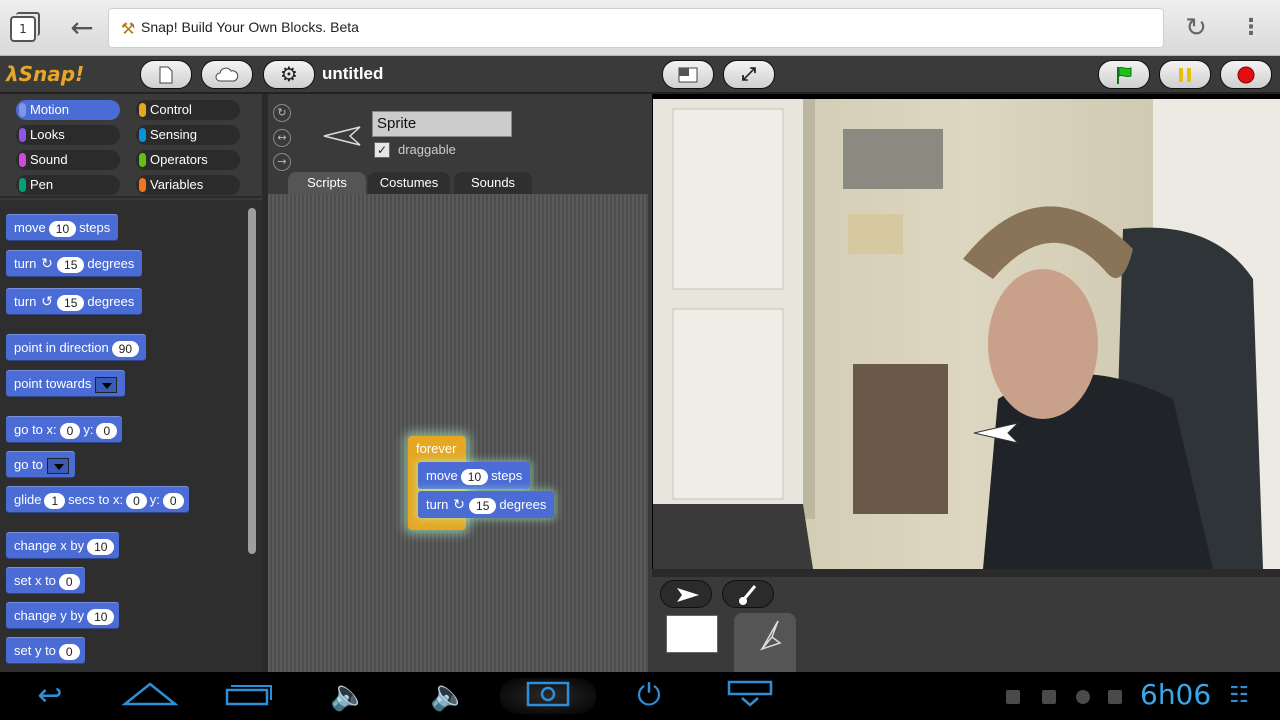 The image size is (1280, 720). I want to click on pause-button, so click(1185, 74).